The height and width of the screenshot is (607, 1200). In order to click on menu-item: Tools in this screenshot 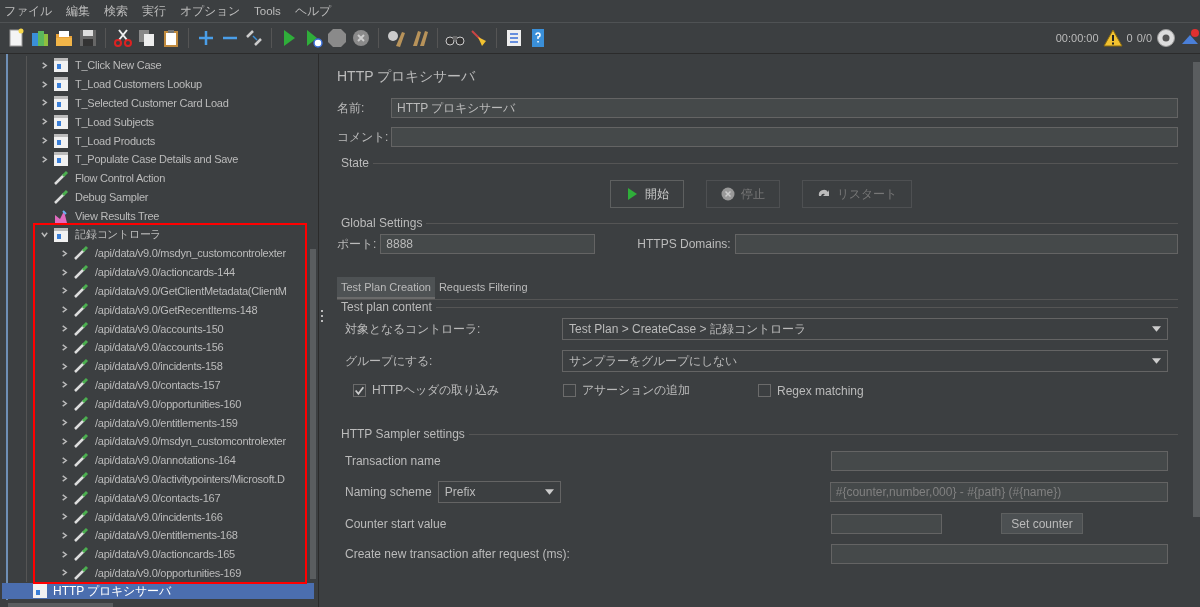, I will do `click(267, 11)`.